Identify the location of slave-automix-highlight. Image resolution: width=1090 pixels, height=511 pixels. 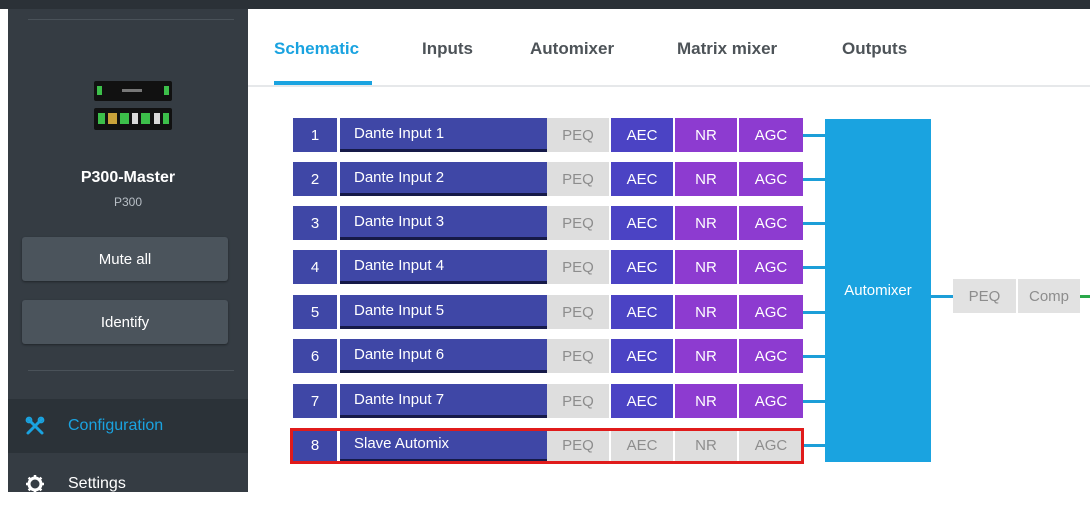
(547, 446).